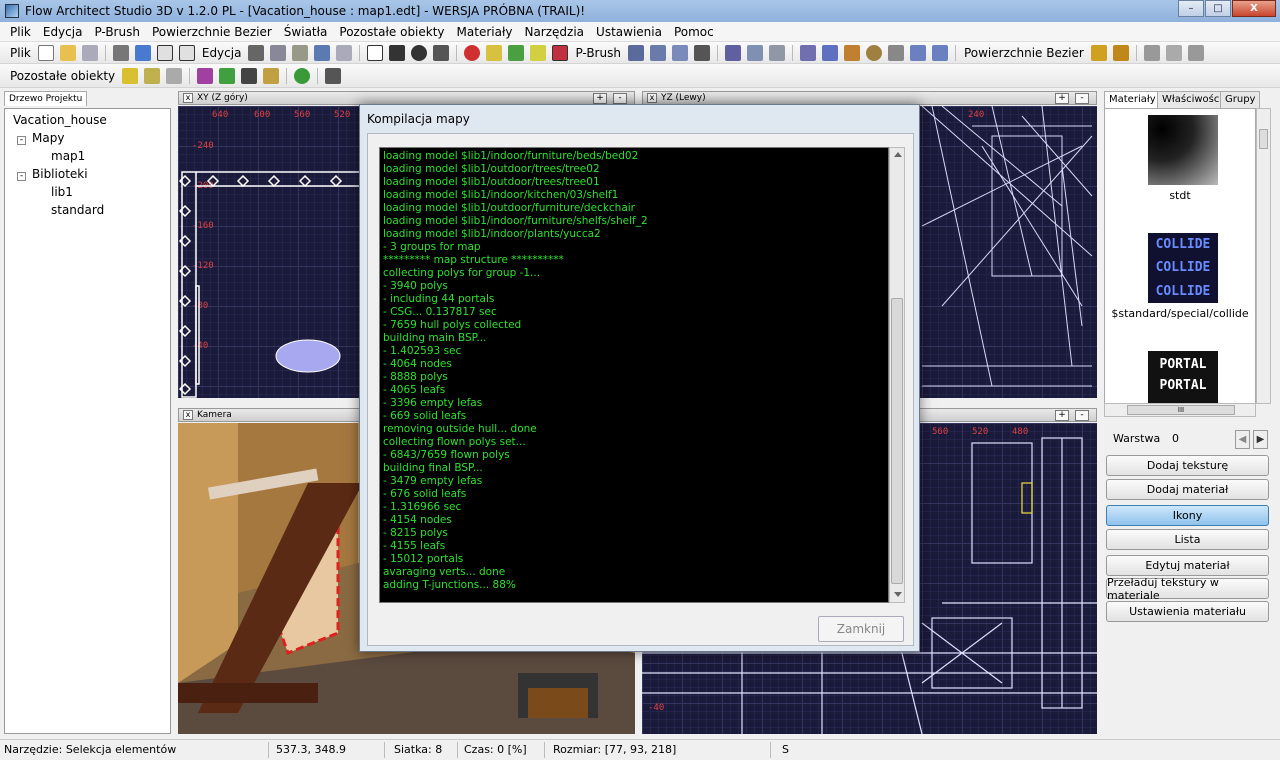 The image size is (1280, 760). What do you see at coordinates (516, 52) in the screenshot?
I see `face-icon` at bounding box center [516, 52].